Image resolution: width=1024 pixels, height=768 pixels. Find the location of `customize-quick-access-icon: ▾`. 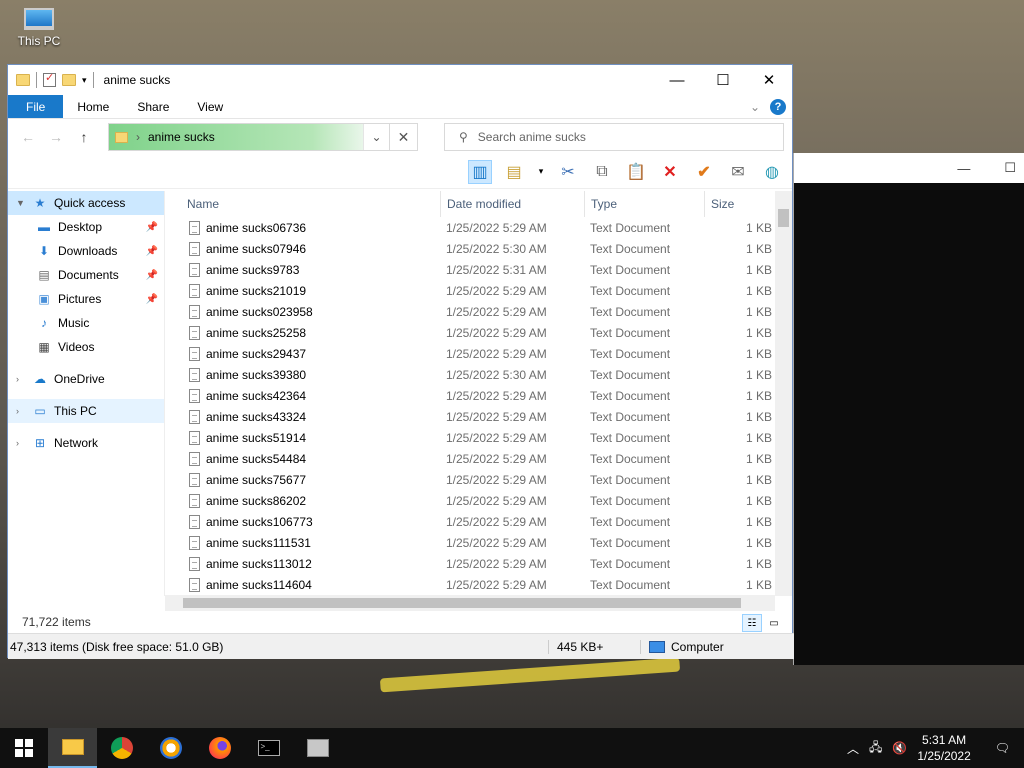

customize-quick-access-icon: ▾ is located at coordinates (84, 80).